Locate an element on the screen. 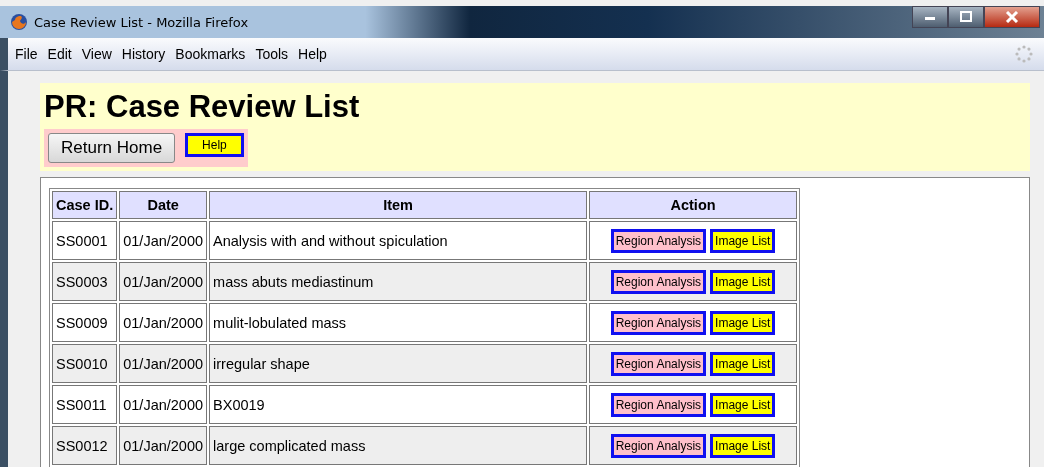 This screenshot has height=467, width=1044. maximize-button is located at coordinates (966, 17).